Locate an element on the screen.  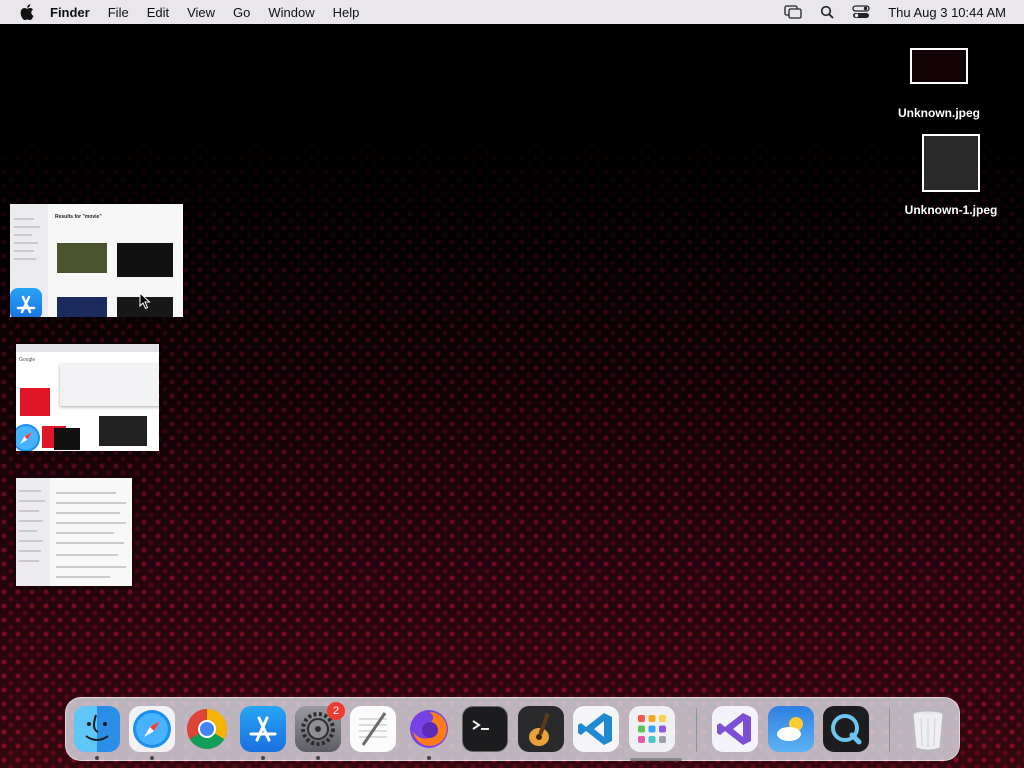
visual-studio-icon is located at coordinates (734, 729).